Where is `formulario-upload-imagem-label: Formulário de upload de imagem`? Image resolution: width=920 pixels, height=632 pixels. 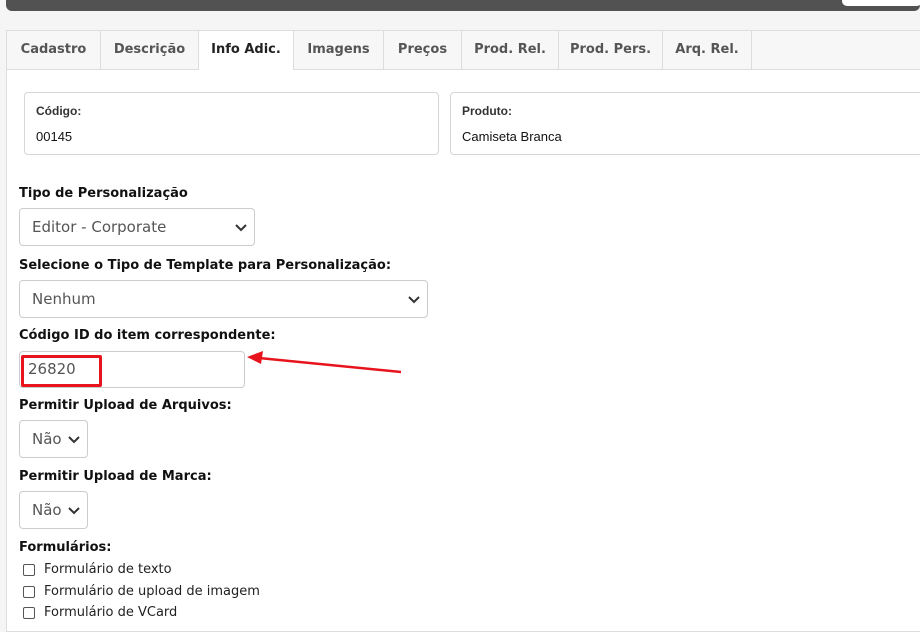 formulario-upload-imagem-label: Formulário de upload de imagem is located at coordinates (152, 591).